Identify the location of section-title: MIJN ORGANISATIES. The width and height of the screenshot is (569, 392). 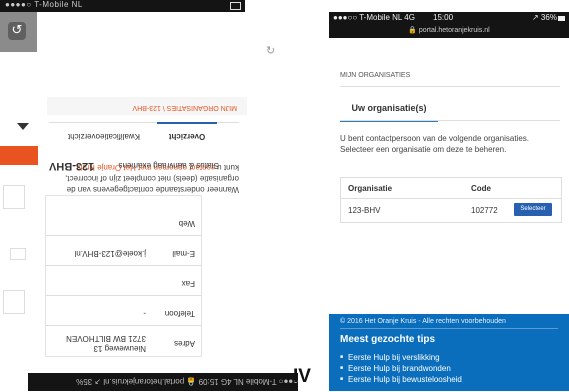
(375, 75).